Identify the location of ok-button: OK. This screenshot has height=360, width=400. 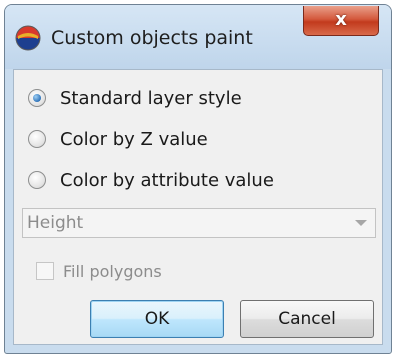
(157, 319).